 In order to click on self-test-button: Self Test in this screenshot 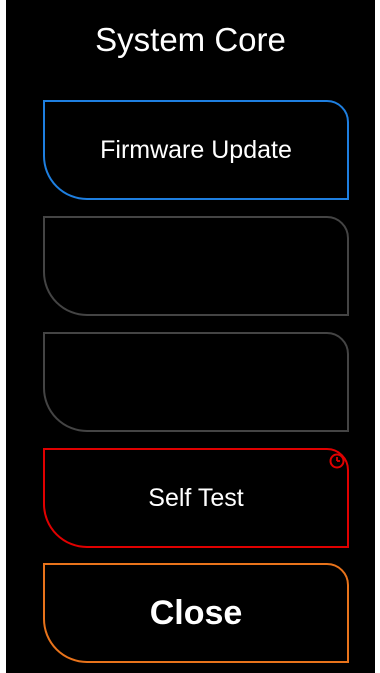, I will do `click(196, 498)`.